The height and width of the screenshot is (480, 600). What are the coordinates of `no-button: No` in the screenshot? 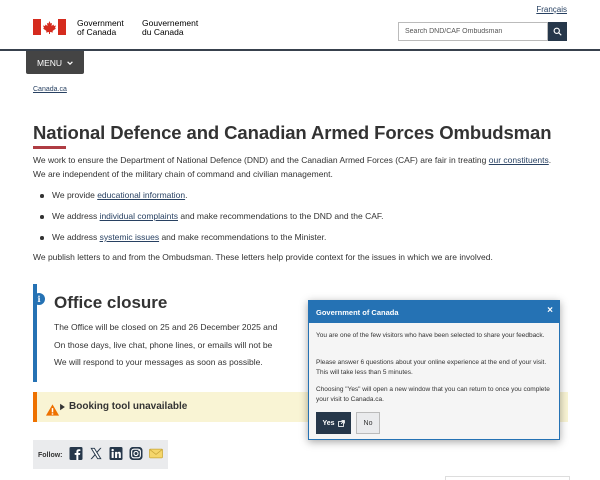 It's located at (368, 423).